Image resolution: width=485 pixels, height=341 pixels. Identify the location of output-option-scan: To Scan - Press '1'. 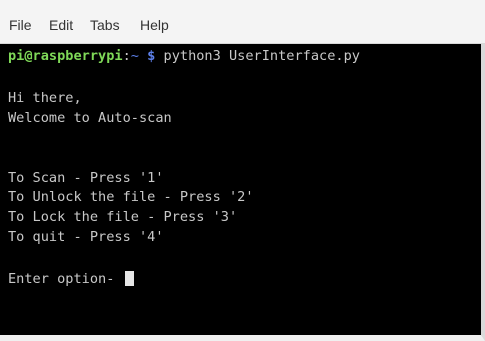
(86, 178).